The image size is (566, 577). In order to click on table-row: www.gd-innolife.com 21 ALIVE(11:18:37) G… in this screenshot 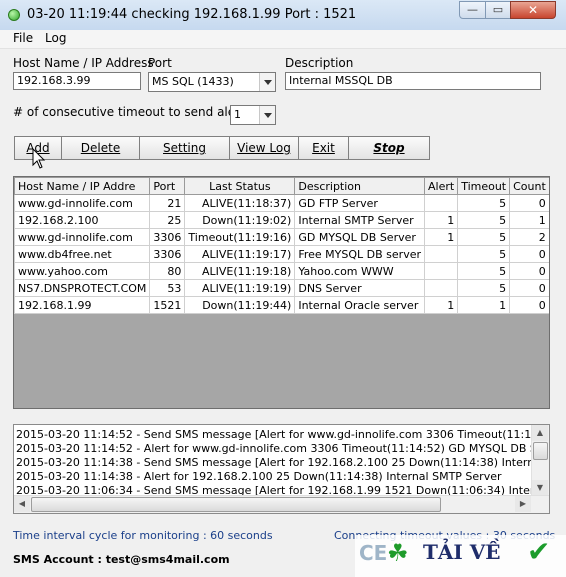, I will do `click(281, 203)`.